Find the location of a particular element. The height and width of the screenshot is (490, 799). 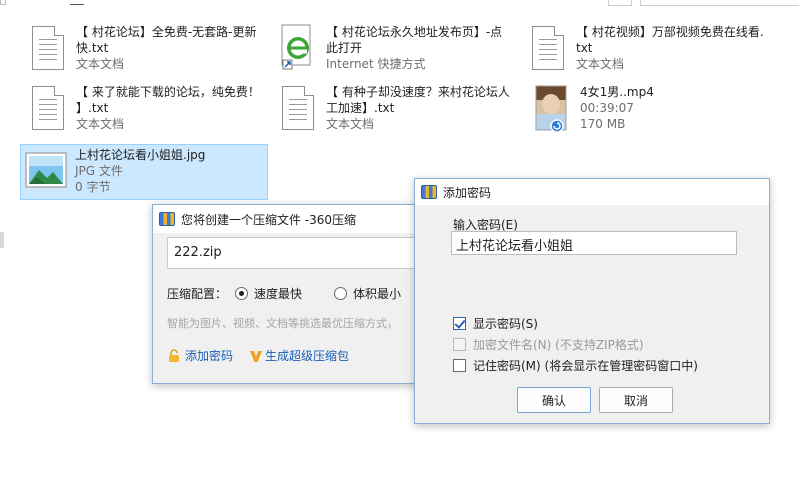

show-password-label: 显示密码(S) is located at coordinates (505, 323).